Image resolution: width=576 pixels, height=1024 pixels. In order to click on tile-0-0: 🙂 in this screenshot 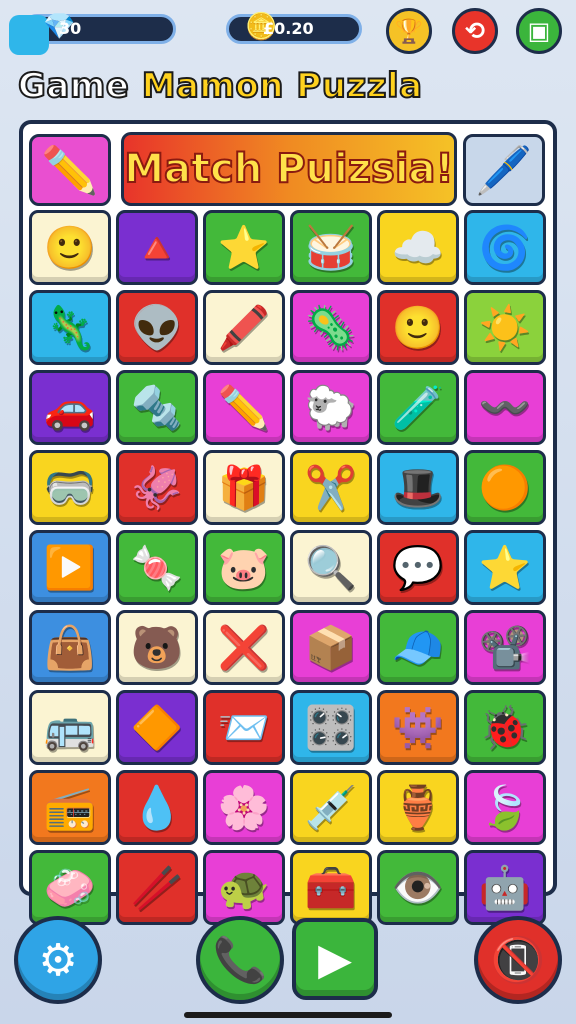, I will do `click(70, 247)`.